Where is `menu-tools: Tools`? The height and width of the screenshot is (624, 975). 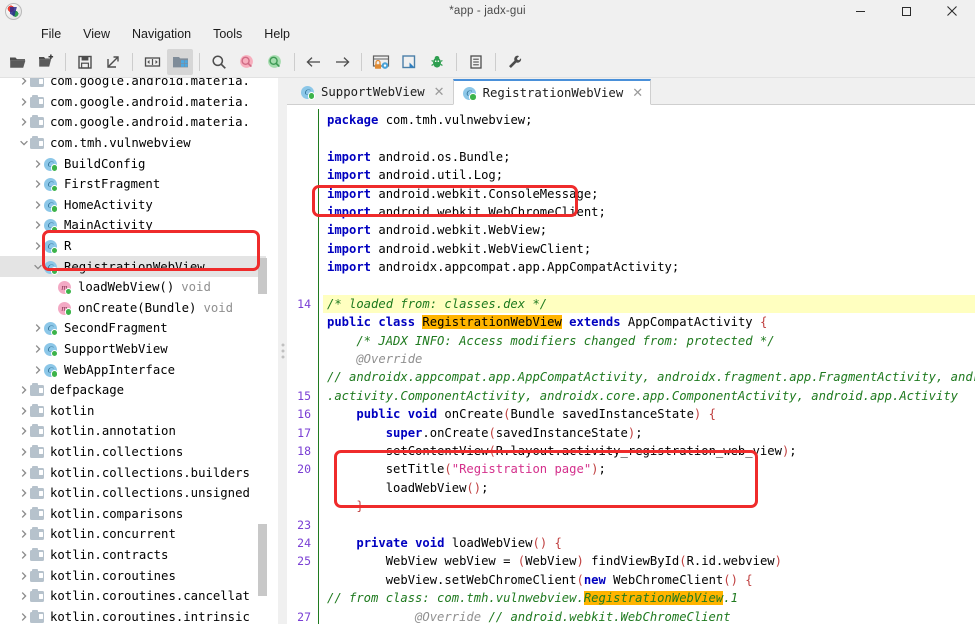 menu-tools: Tools is located at coordinates (227, 34).